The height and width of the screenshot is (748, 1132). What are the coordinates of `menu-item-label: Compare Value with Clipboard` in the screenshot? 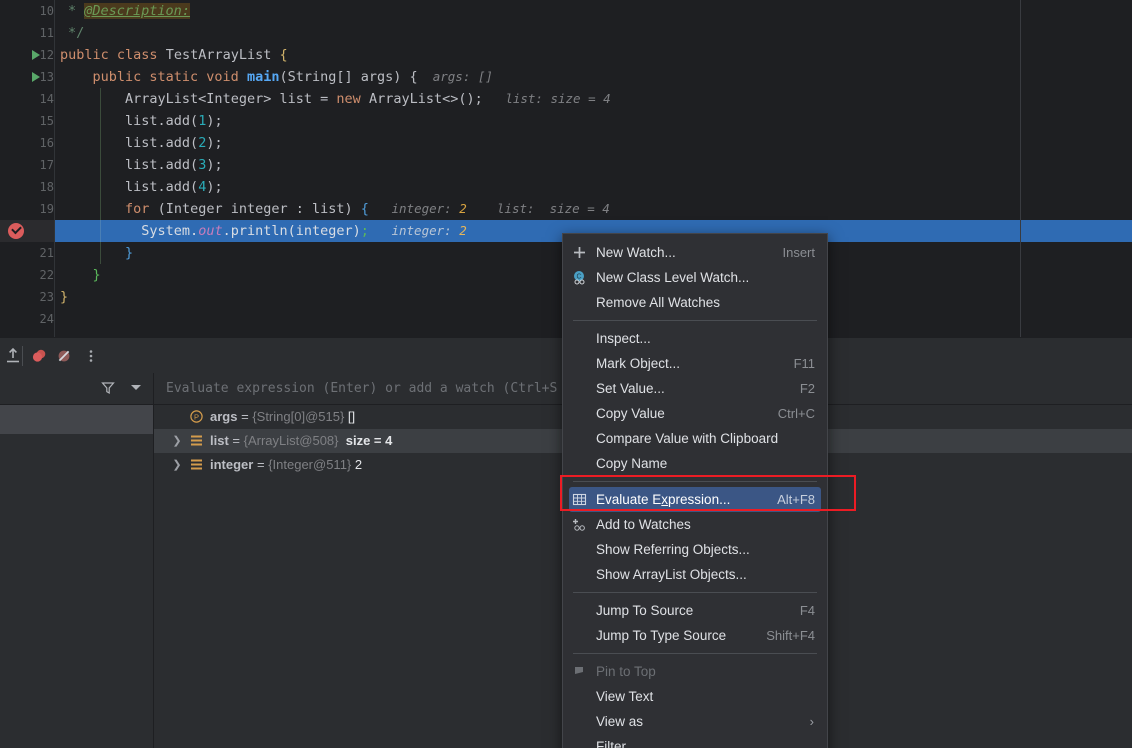 It's located at (687, 438).